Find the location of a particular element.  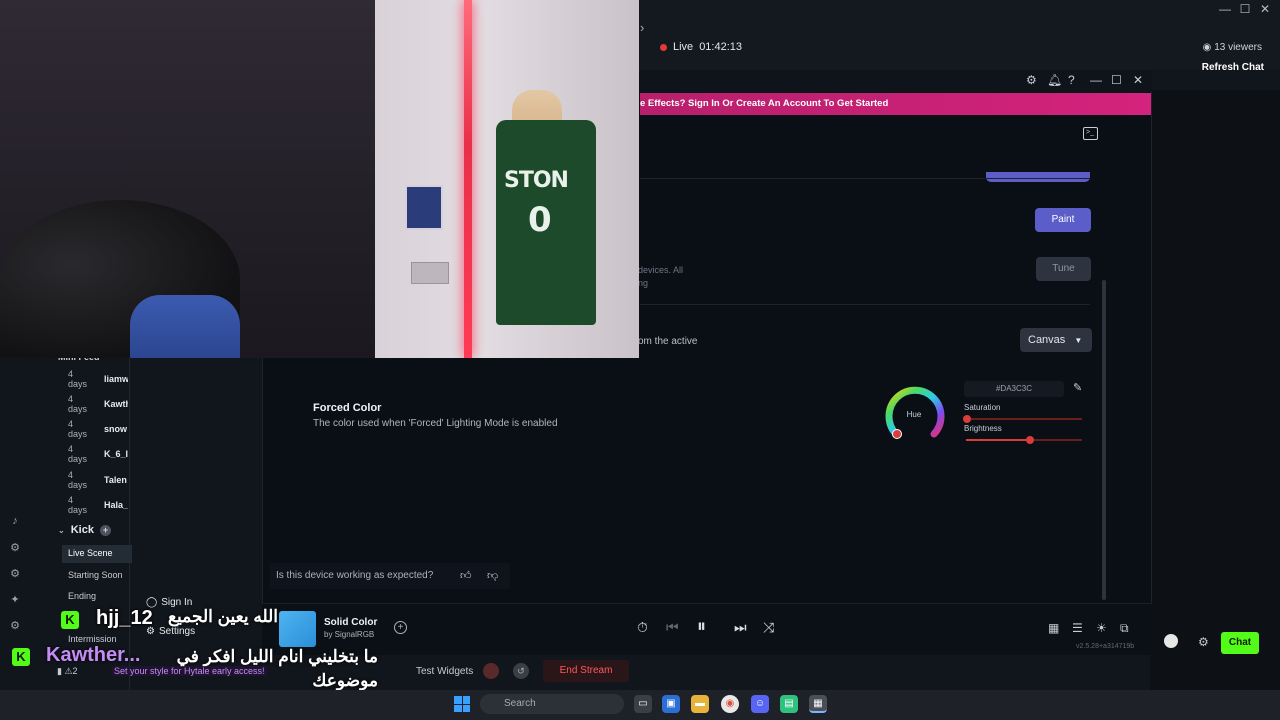

canvas-select: Canvas ▼ is located at coordinates (1056, 340).